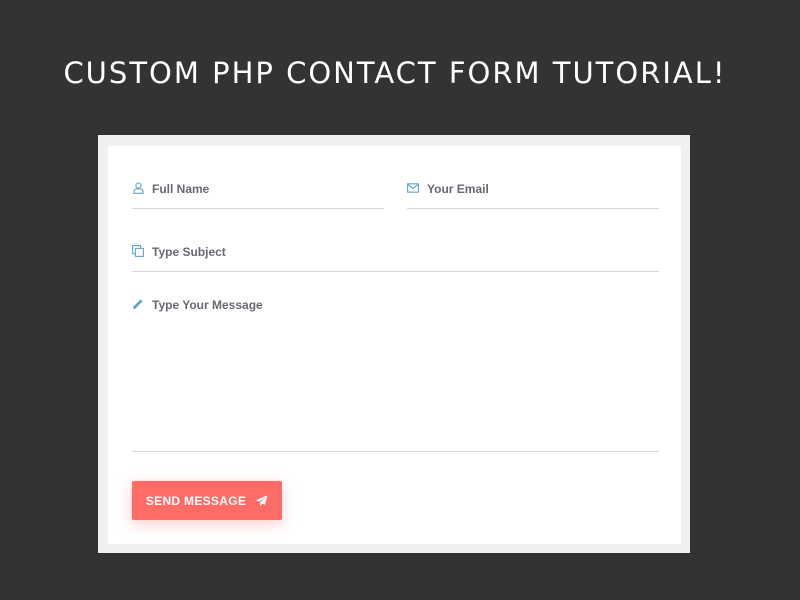 The height and width of the screenshot is (600, 800). What do you see at coordinates (533, 195) in the screenshot?
I see `email-field: Your Email` at bounding box center [533, 195].